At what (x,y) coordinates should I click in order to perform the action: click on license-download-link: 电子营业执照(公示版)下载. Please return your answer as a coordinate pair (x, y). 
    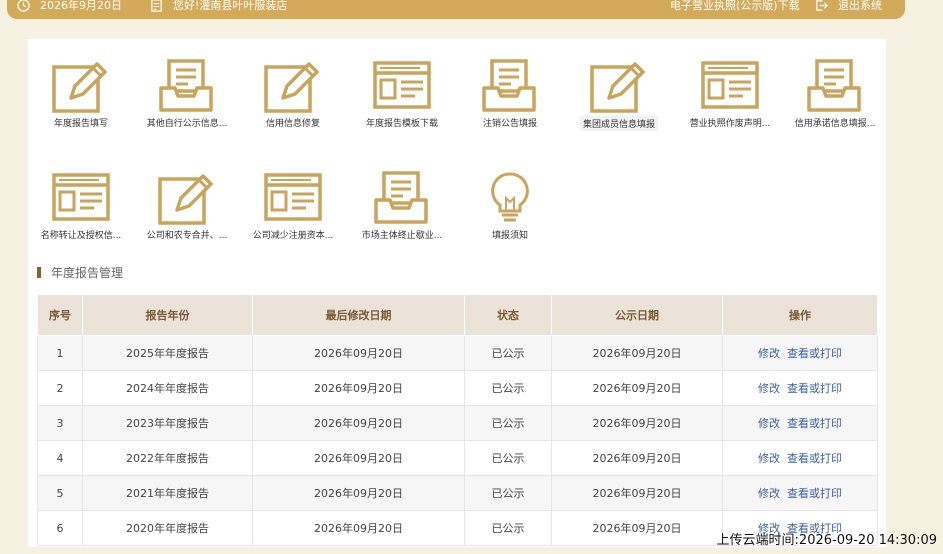
    Looking at the image, I should click on (735, 6).